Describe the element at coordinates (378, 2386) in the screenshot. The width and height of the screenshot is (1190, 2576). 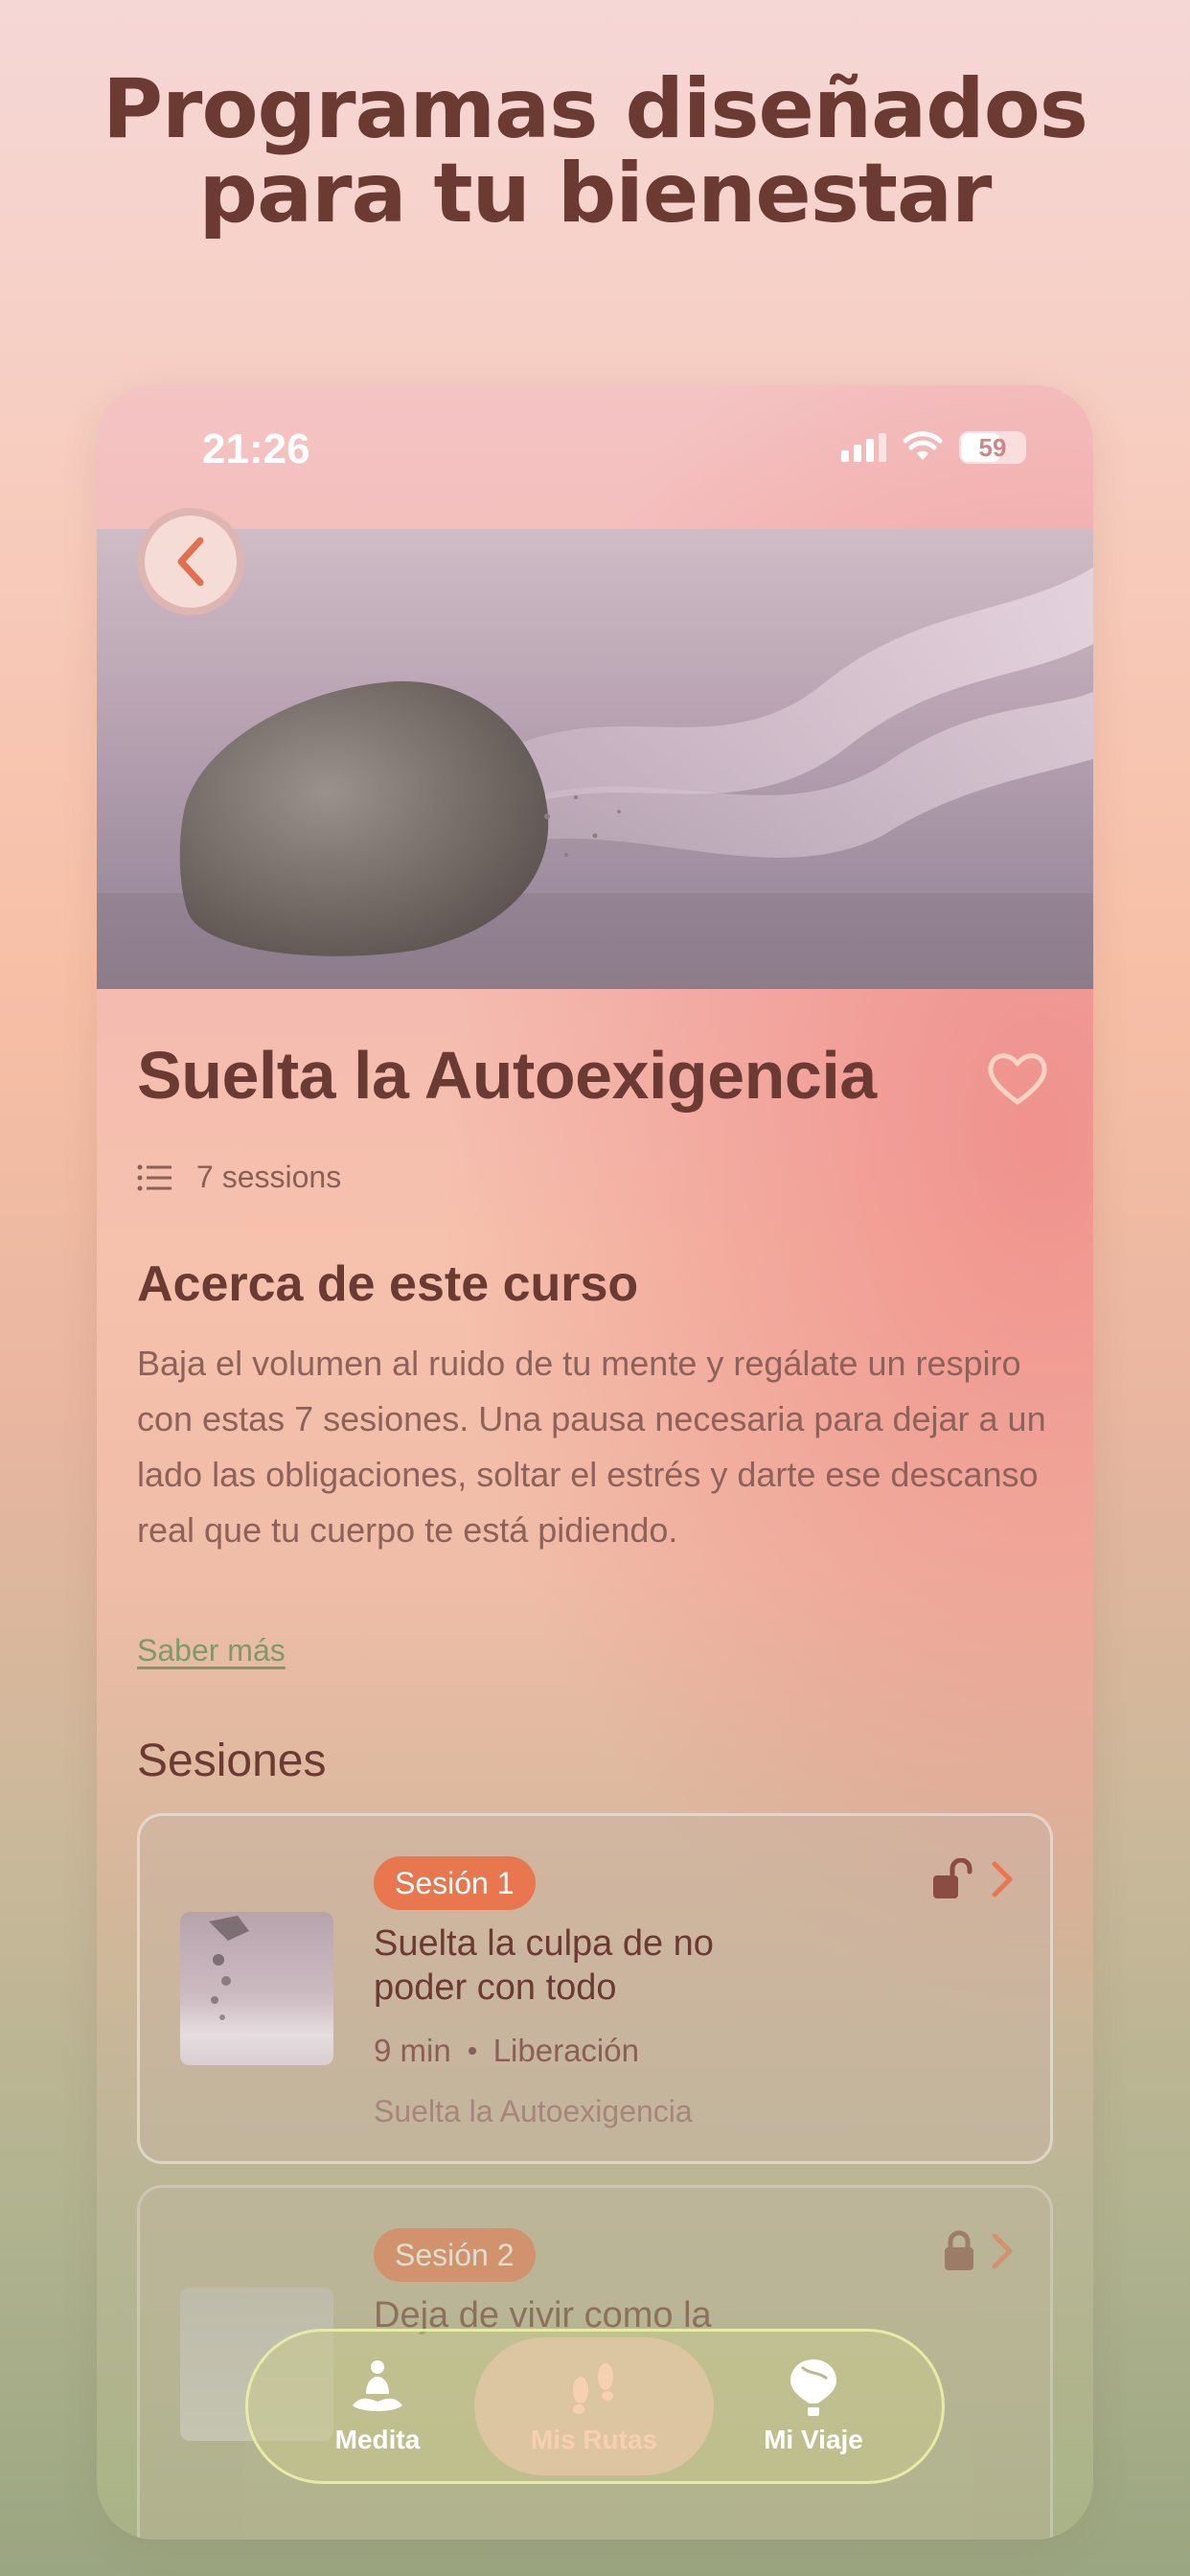
I see `meditation-icon` at that location.